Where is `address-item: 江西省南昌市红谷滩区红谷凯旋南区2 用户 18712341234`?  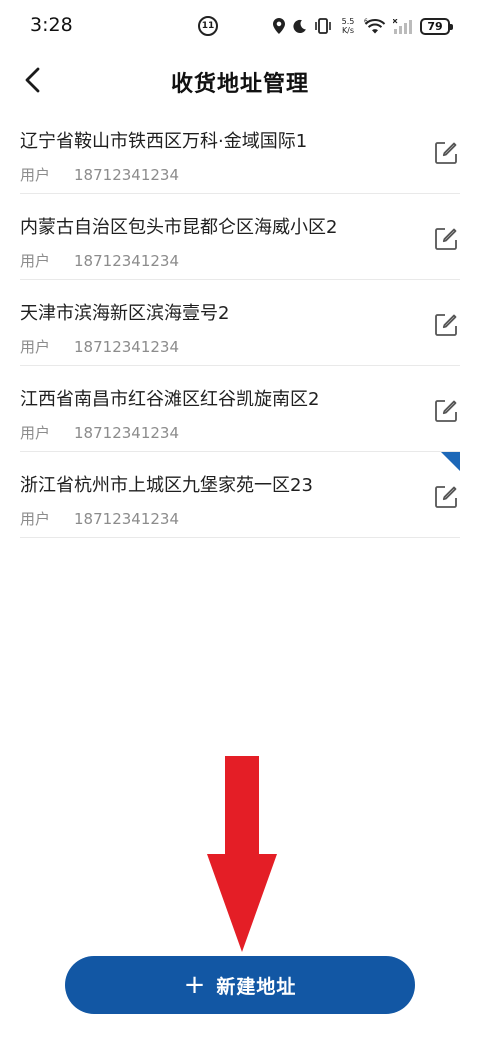 address-item: 江西省南昌市红谷滩区红谷凯旋南区2 用户 18712341234 is located at coordinates (240, 409).